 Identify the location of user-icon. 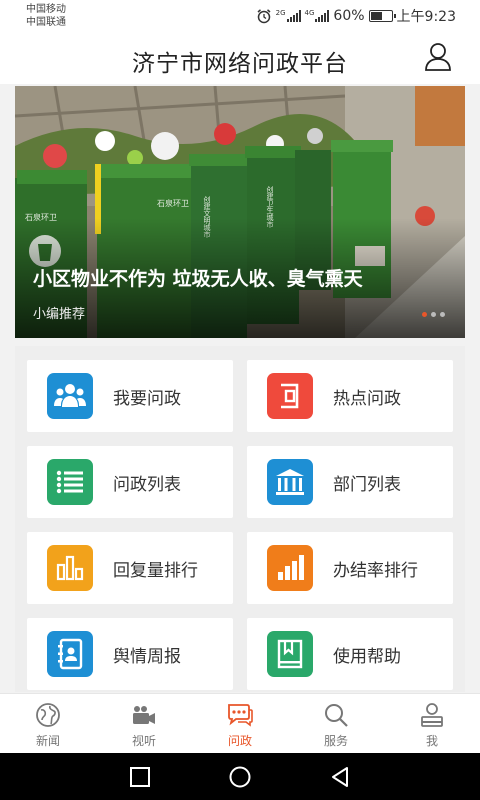
(438, 57).